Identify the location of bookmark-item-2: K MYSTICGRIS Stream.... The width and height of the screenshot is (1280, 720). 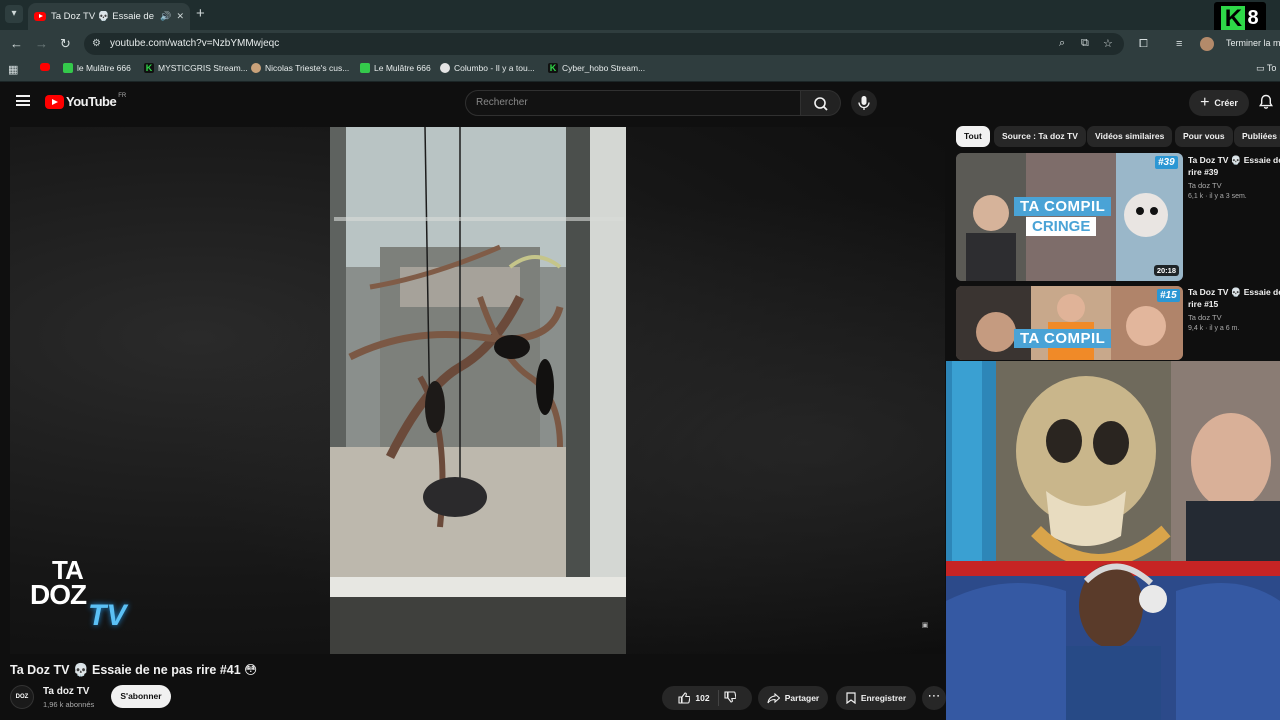
(196, 68).